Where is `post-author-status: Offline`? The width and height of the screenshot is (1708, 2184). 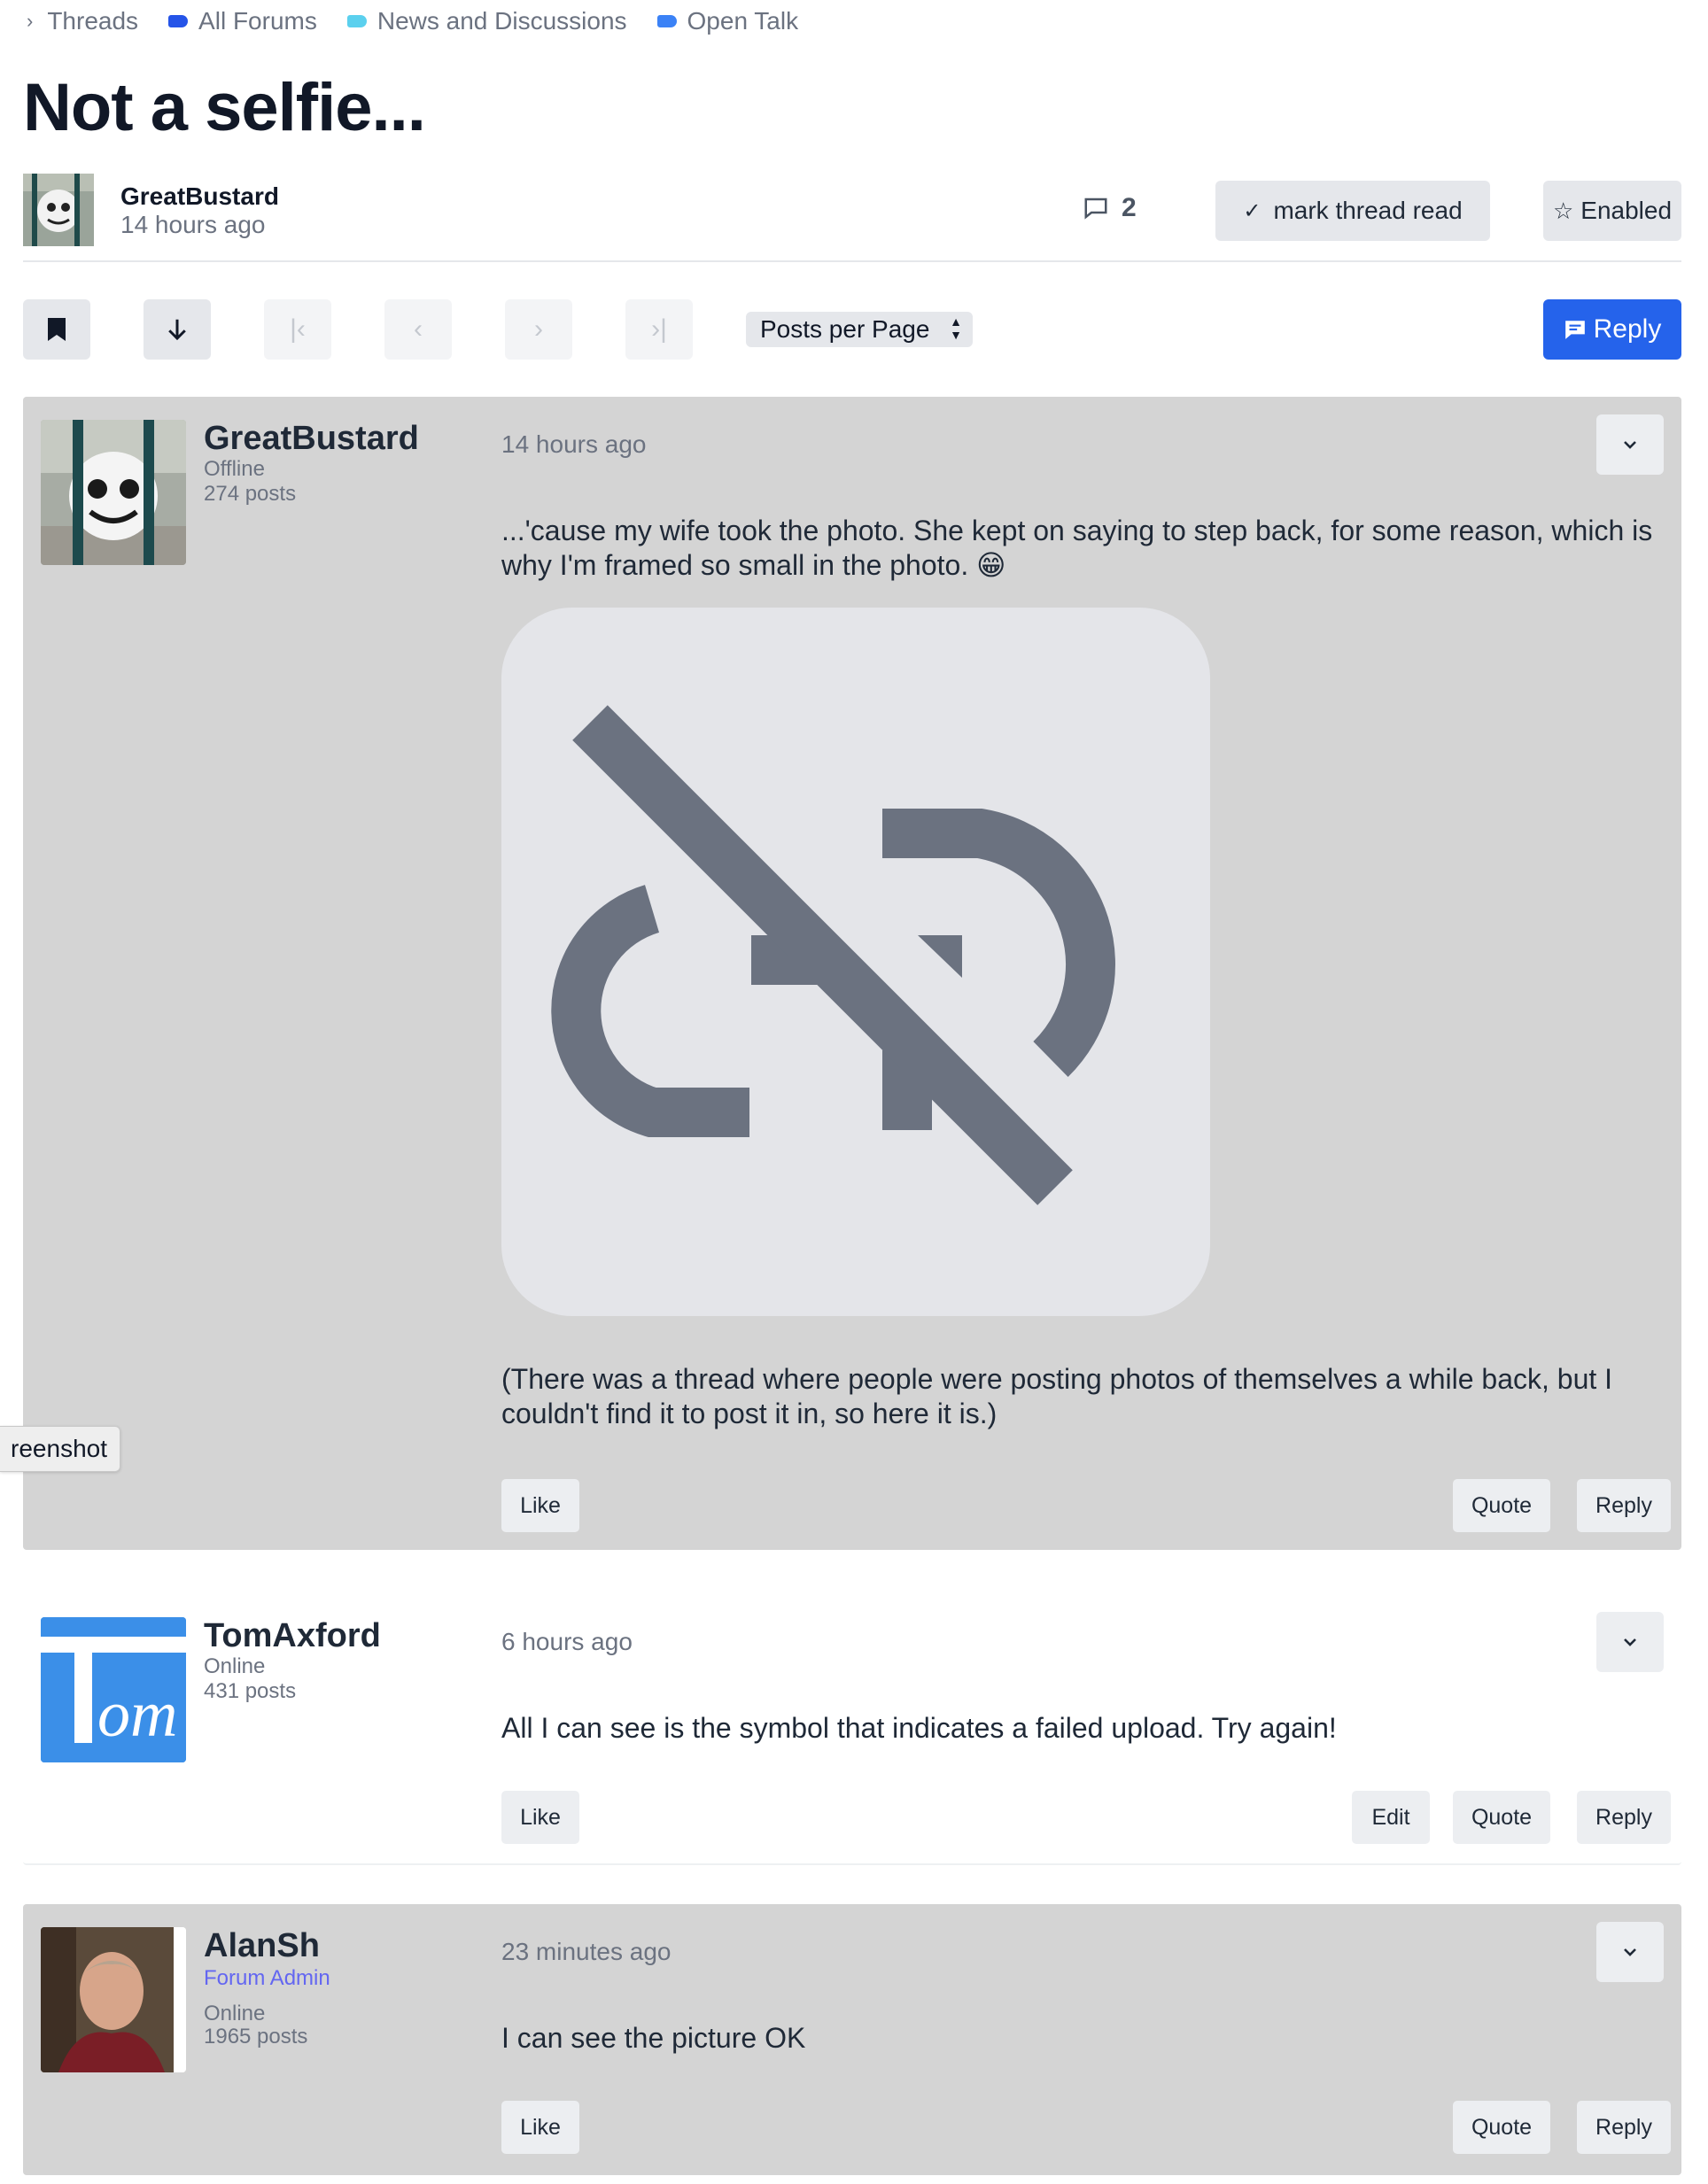
post-author-status: Offline is located at coordinates (234, 469).